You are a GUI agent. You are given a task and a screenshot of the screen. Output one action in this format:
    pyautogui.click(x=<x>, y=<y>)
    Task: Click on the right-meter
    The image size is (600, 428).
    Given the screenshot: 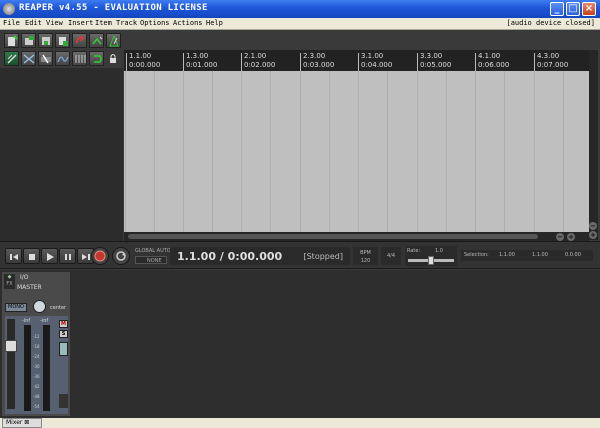 What is the action you would take?
    pyautogui.click(x=46, y=368)
    